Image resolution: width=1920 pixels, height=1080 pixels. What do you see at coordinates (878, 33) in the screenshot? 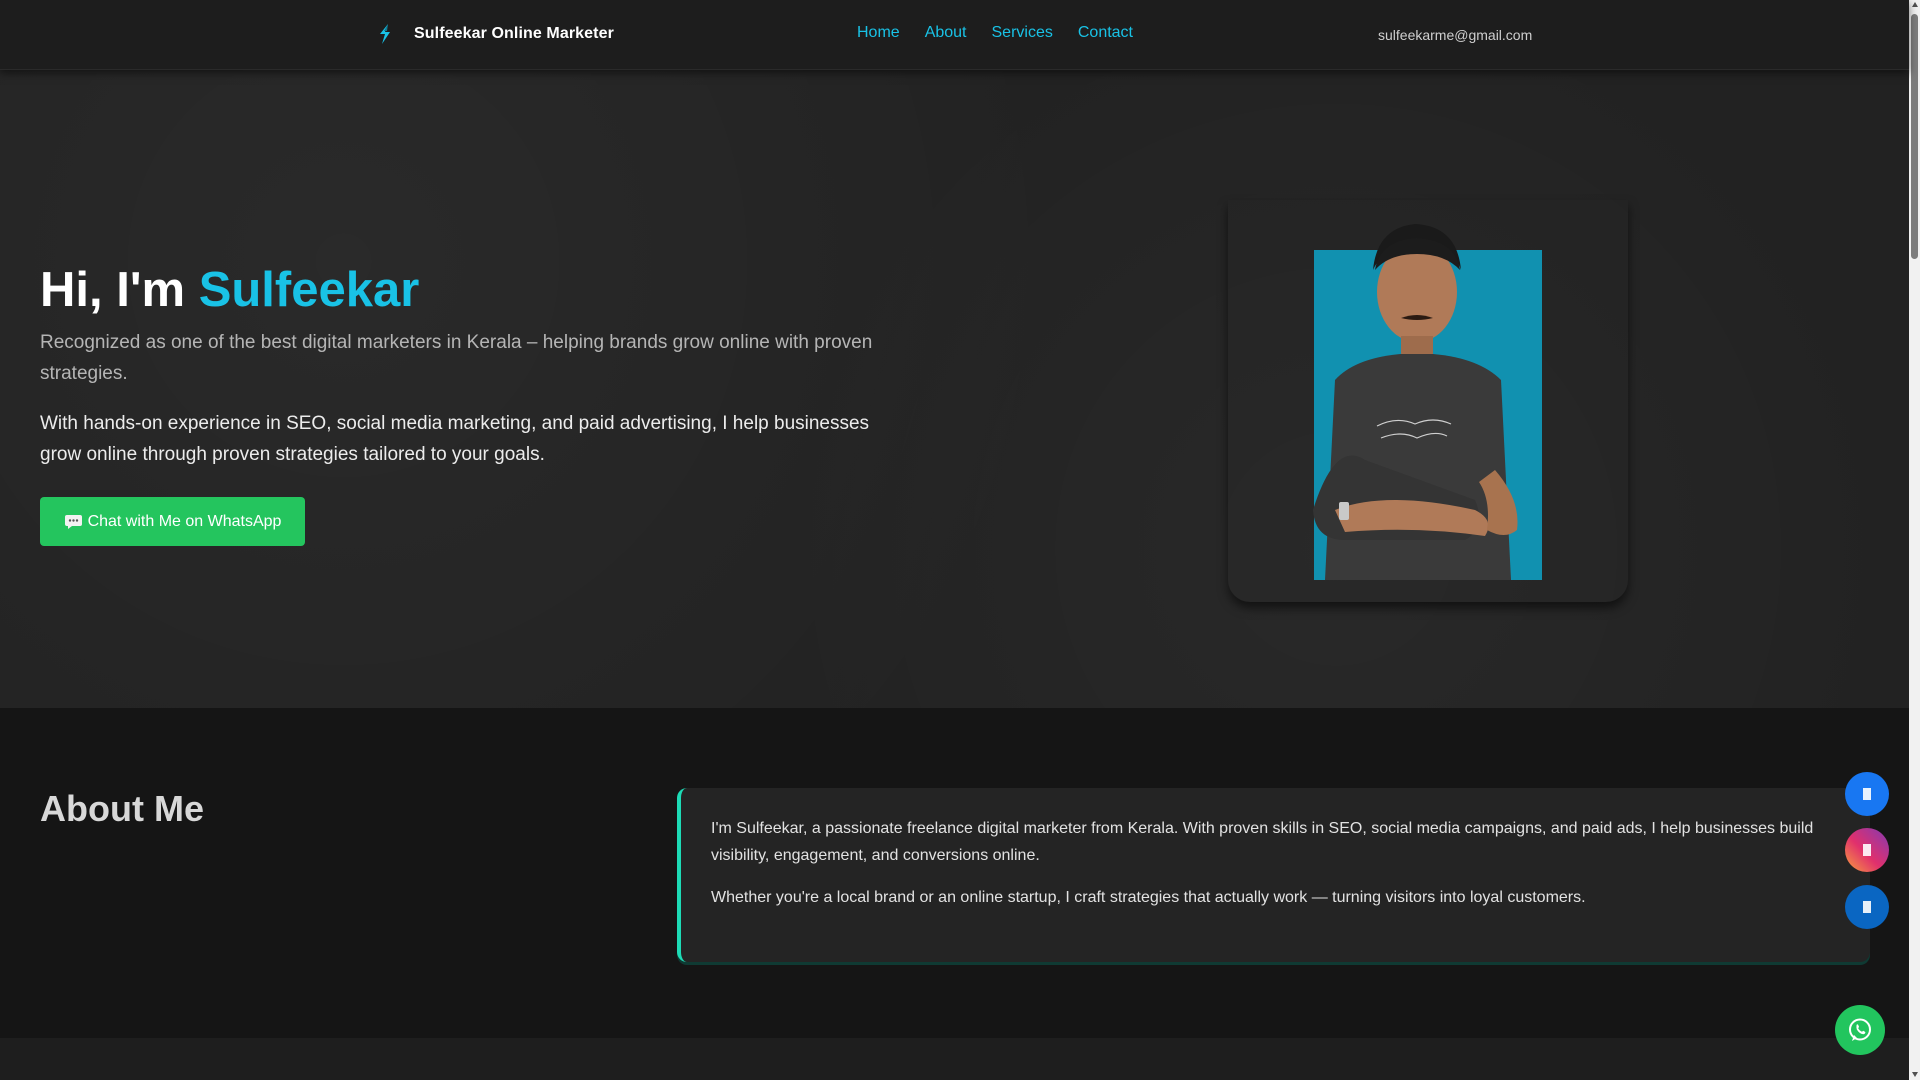
I see `nav-home: Home` at bounding box center [878, 33].